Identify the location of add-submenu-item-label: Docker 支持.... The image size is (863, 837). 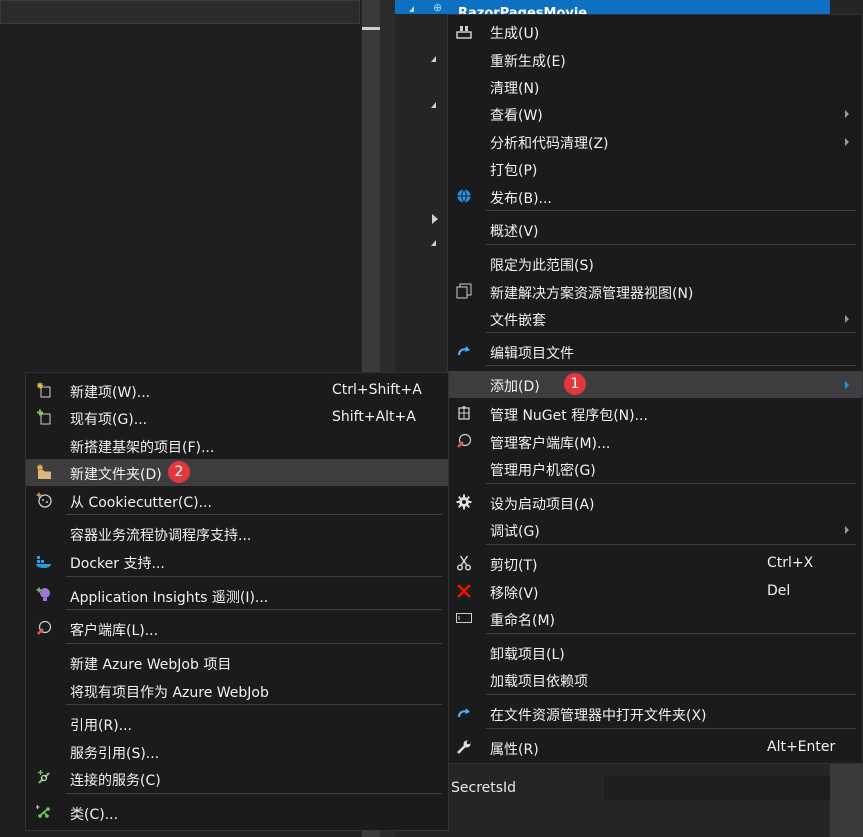
(117, 564).